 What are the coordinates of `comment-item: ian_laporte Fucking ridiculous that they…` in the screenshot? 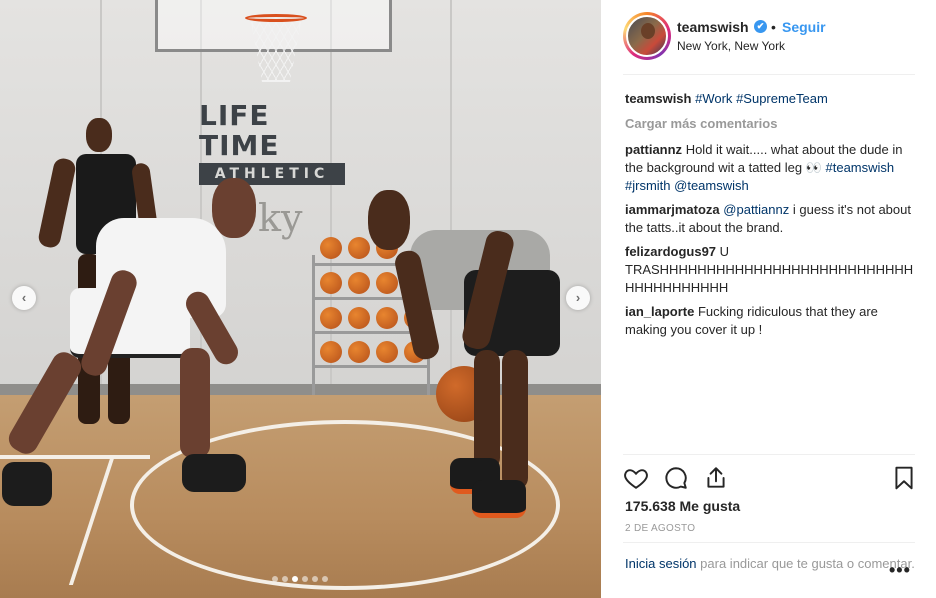 It's located at (771, 321).